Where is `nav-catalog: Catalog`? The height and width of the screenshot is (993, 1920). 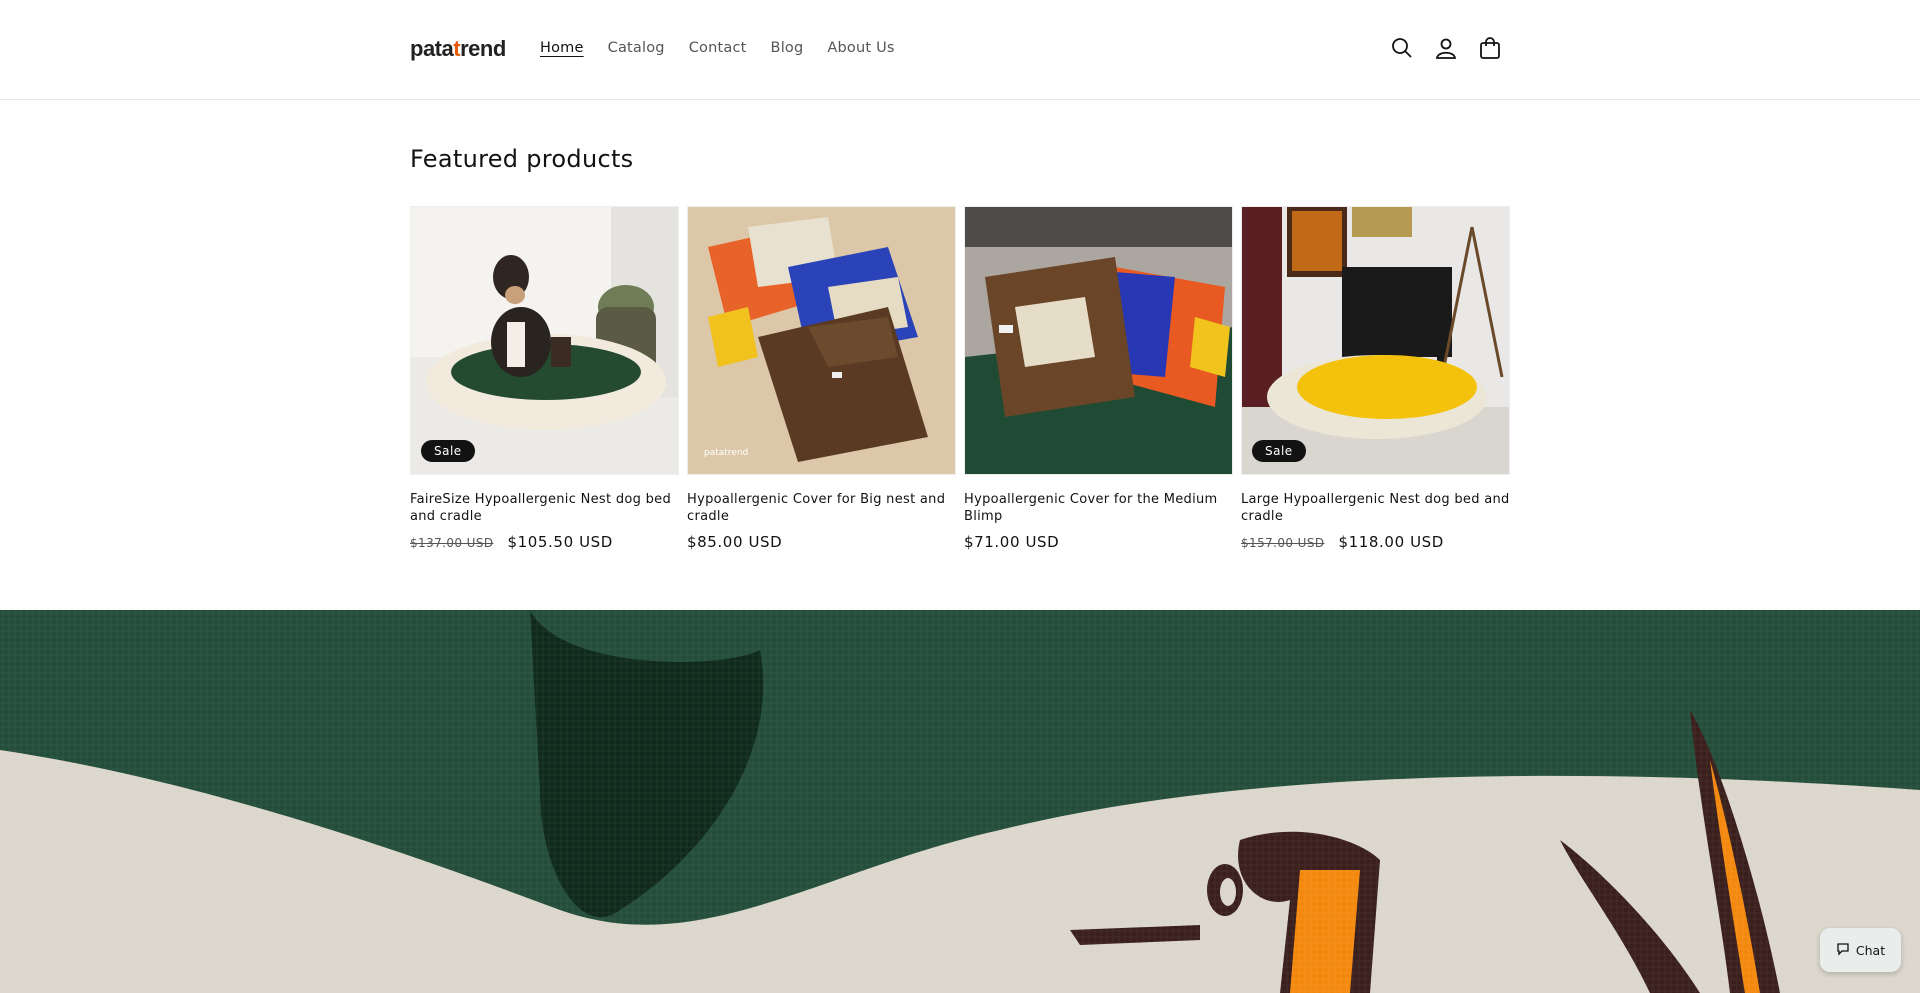 nav-catalog: Catalog is located at coordinates (636, 48).